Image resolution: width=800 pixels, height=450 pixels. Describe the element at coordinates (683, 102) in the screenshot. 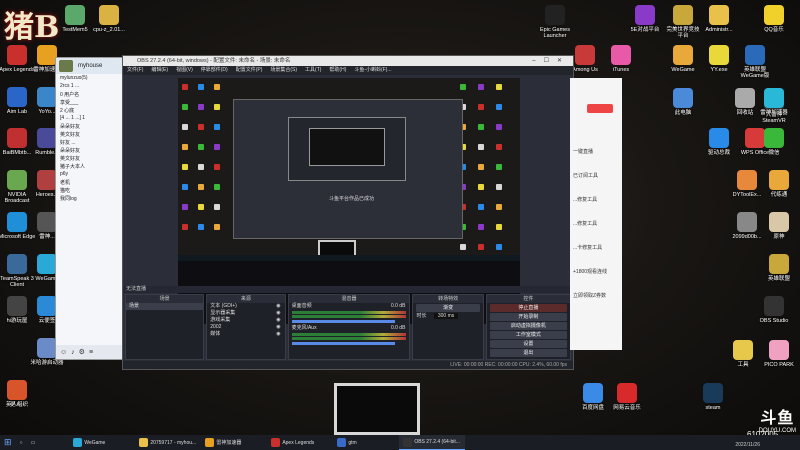

I see `desktop-icon: 此电脑` at that location.